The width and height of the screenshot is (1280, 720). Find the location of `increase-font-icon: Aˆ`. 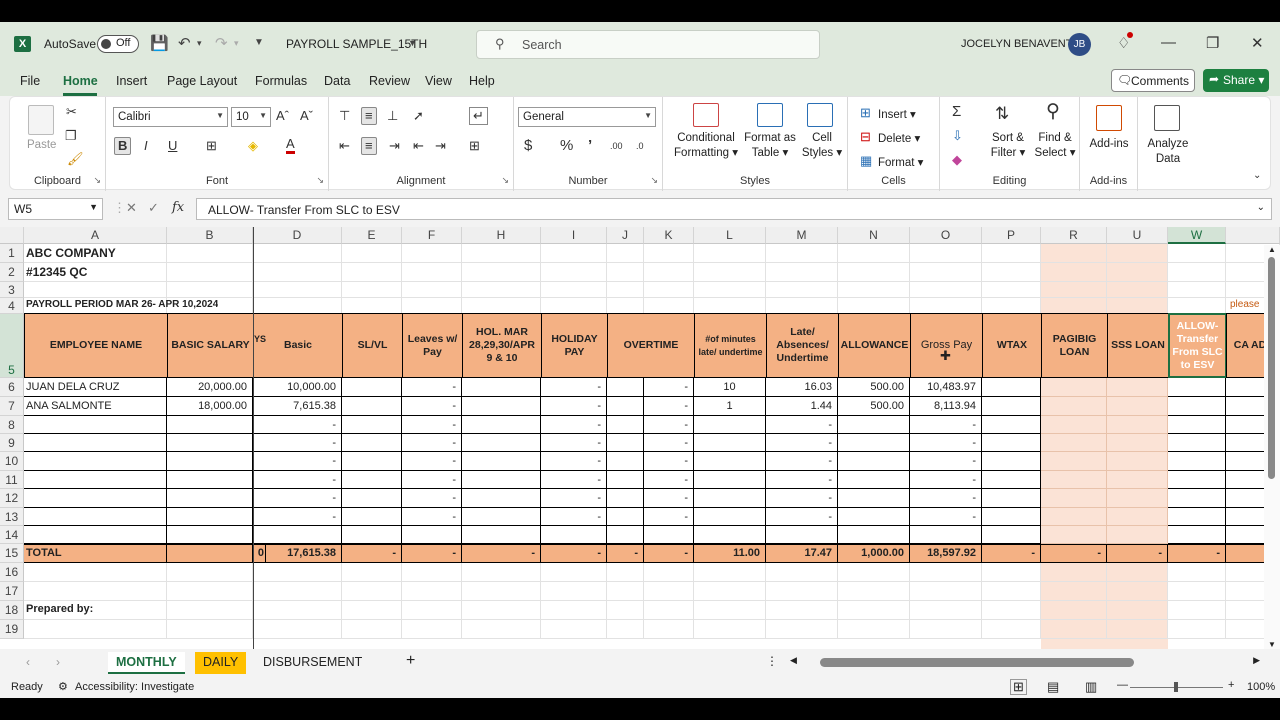

increase-font-icon: Aˆ is located at coordinates (282, 116).